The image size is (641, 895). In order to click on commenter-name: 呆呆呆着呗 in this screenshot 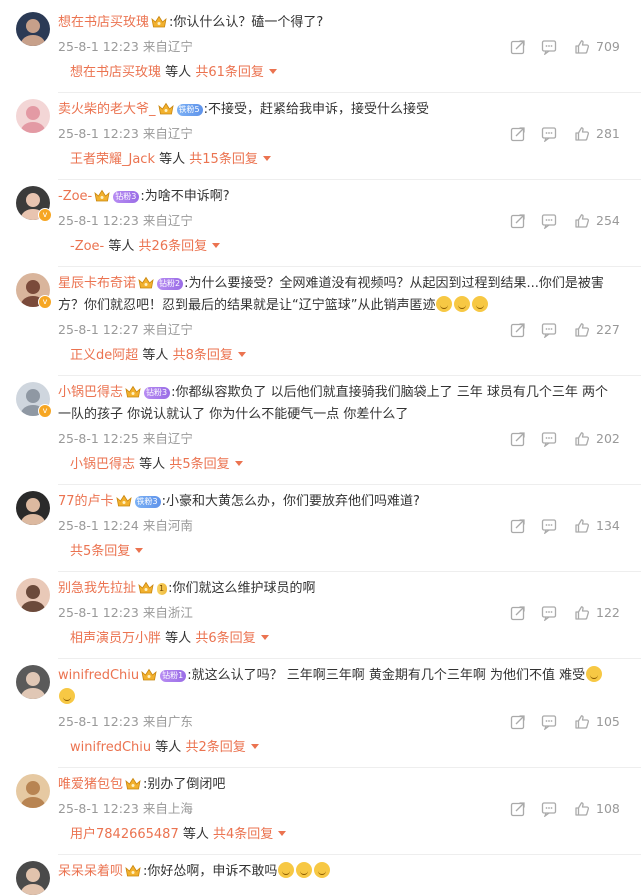, I will do `click(90, 871)`.